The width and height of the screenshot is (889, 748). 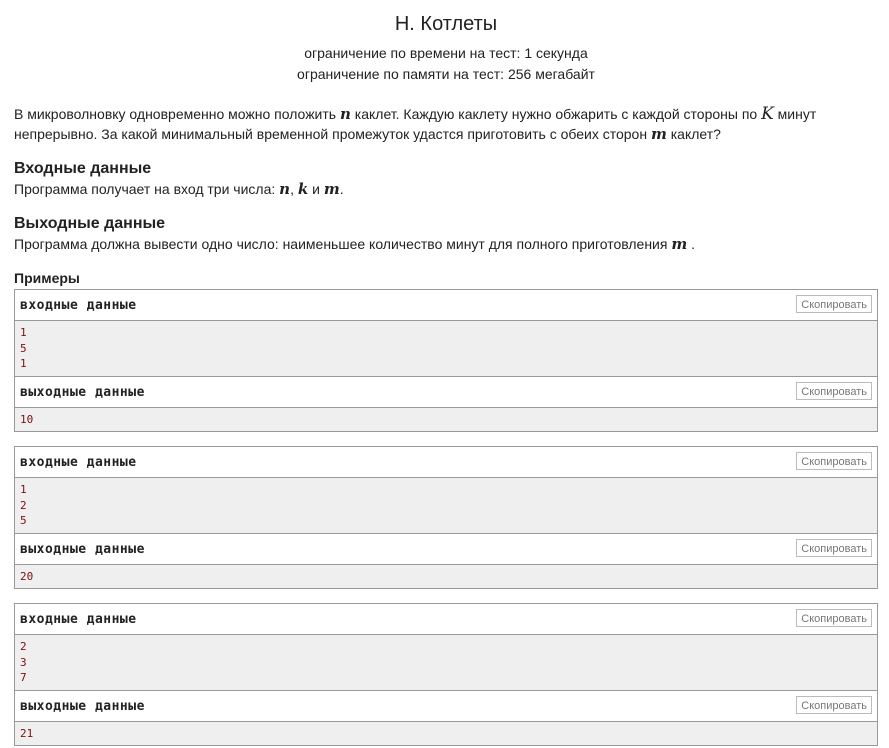 What do you see at coordinates (446, 420) in the screenshot?
I see `sample-output: 10` at bounding box center [446, 420].